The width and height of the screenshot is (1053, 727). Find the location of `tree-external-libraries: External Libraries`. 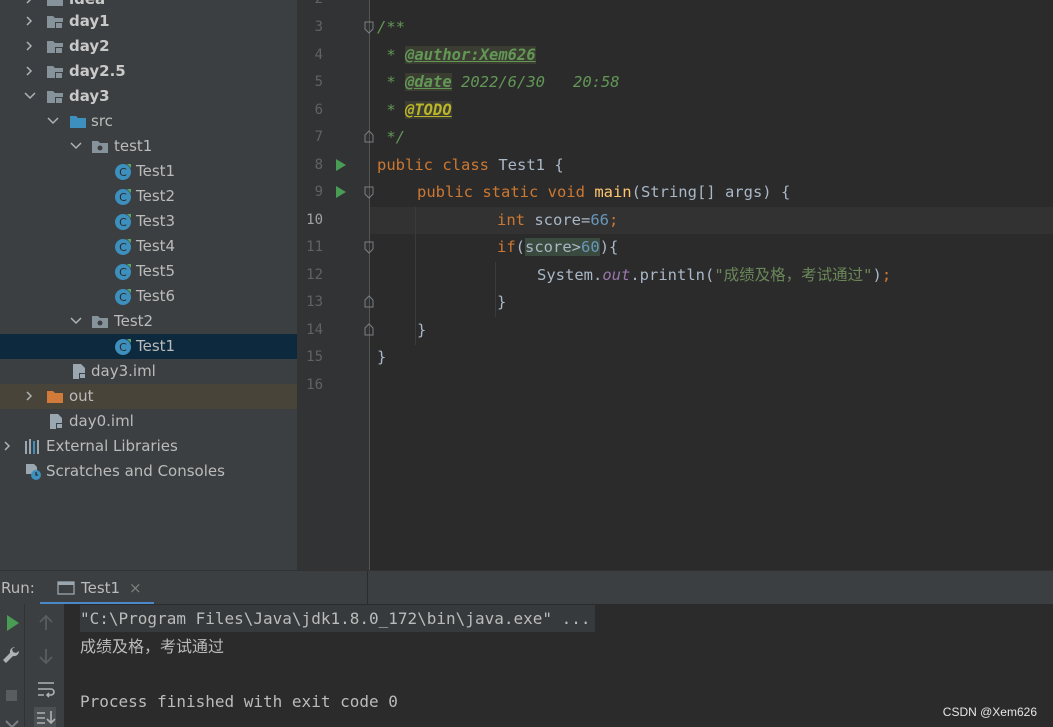

tree-external-libraries: External Libraries is located at coordinates (148, 446).